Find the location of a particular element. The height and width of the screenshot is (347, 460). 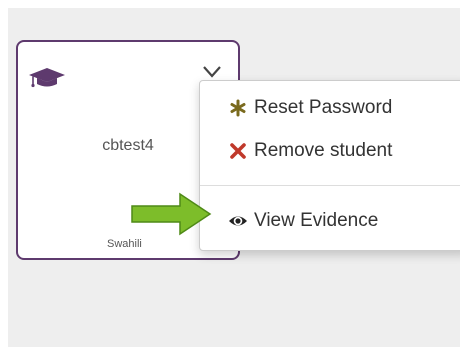

annotation-arrow-icon is located at coordinates (171, 214).